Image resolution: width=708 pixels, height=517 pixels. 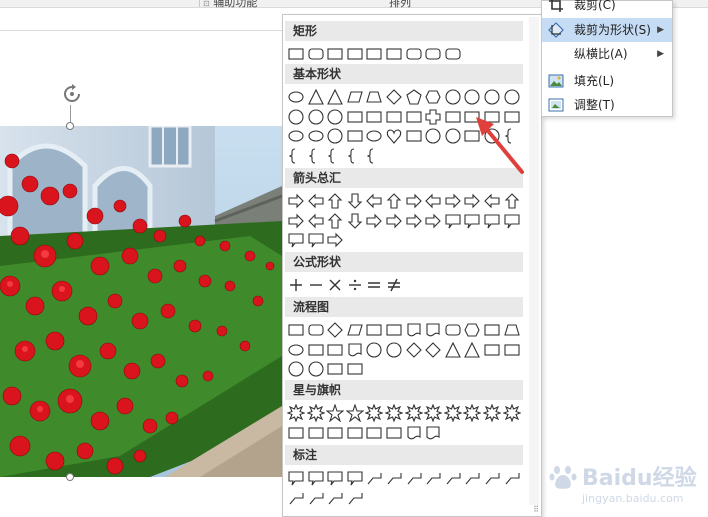 What do you see at coordinates (296, 240) in the screenshot?
I see `shape-left-right-arrow-callout-icon` at bounding box center [296, 240].